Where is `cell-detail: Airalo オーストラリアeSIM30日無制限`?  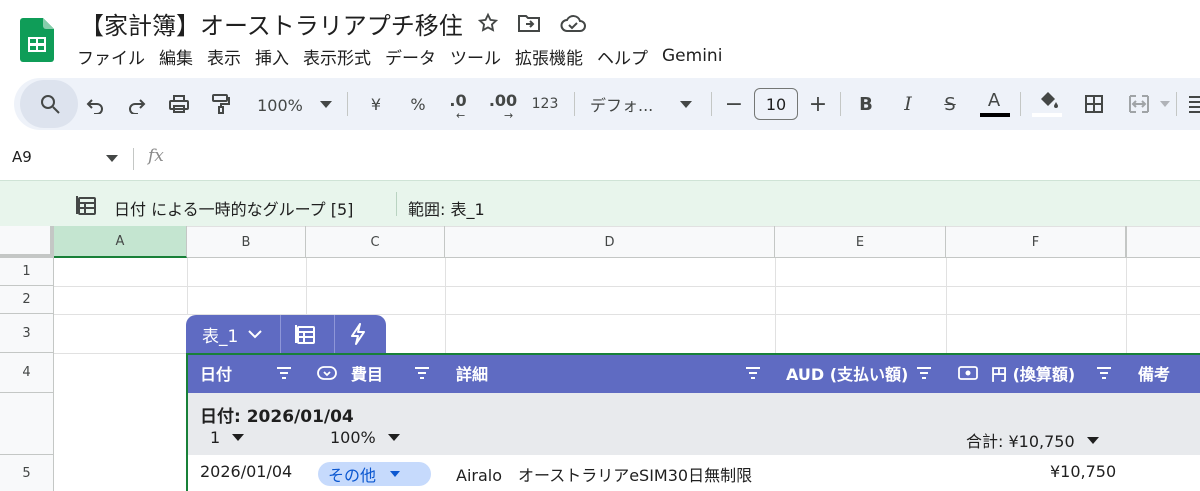 cell-detail: Airalo オーストラリアeSIM30日無制限 is located at coordinates (604, 474).